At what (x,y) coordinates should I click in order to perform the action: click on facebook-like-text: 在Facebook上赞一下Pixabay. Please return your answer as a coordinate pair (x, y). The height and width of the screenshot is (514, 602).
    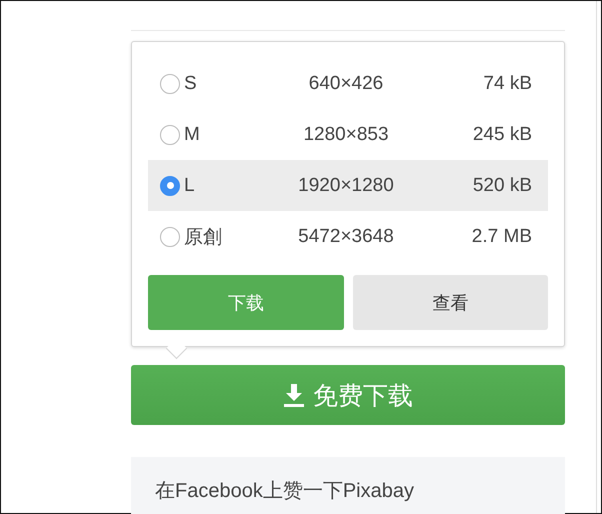
    Looking at the image, I should click on (284, 491).